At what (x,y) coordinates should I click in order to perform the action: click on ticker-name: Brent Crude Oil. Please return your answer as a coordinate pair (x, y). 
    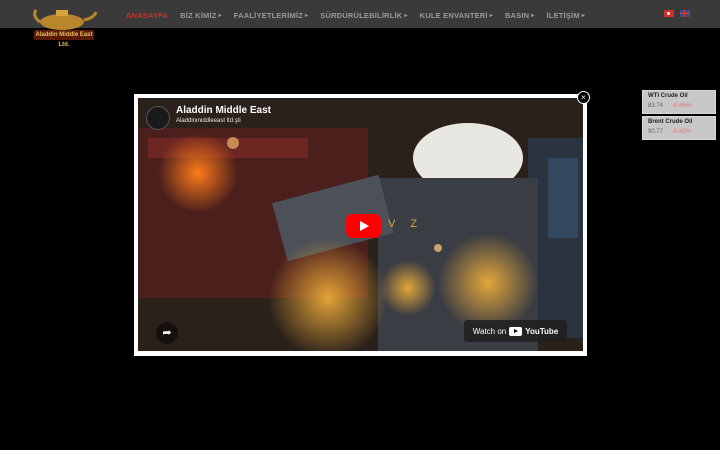
    Looking at the image, I should click on (670, 122).